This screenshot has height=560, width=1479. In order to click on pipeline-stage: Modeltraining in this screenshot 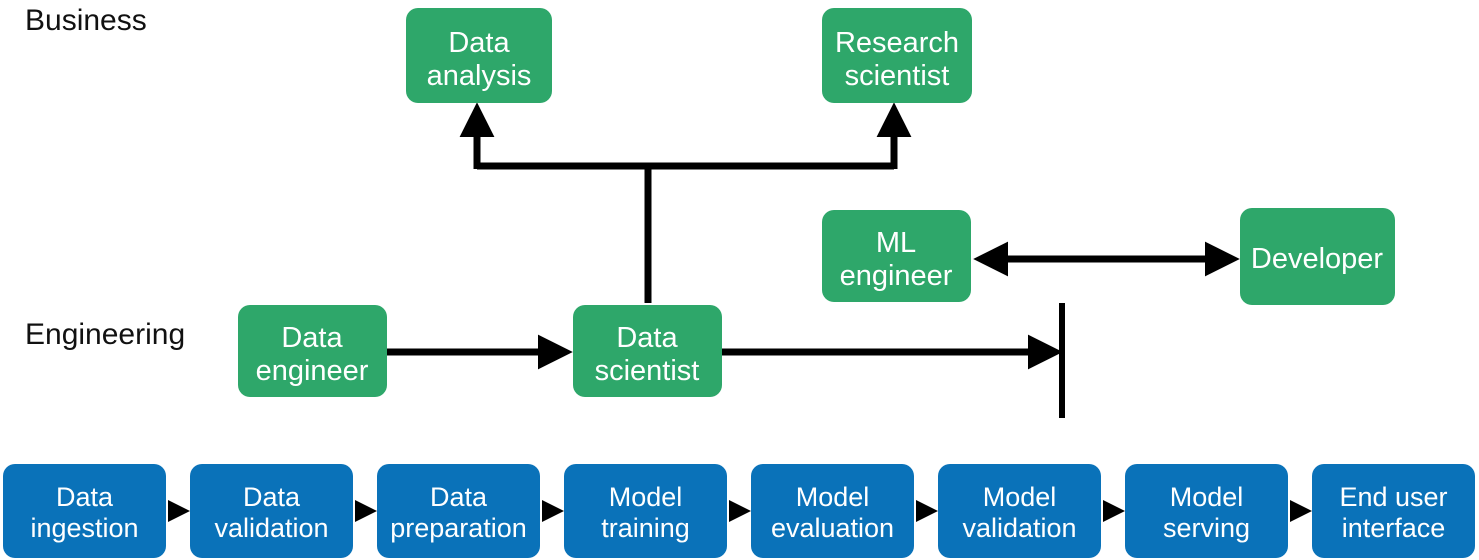, I will do `click(645, 511)`.